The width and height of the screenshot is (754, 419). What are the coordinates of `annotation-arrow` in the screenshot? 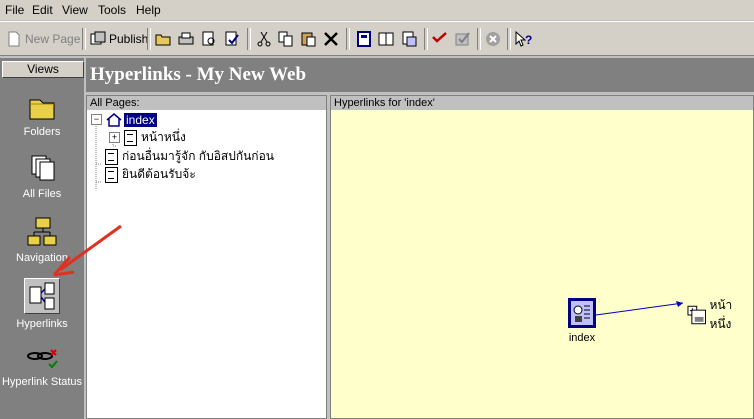 It's located at (87, 250).